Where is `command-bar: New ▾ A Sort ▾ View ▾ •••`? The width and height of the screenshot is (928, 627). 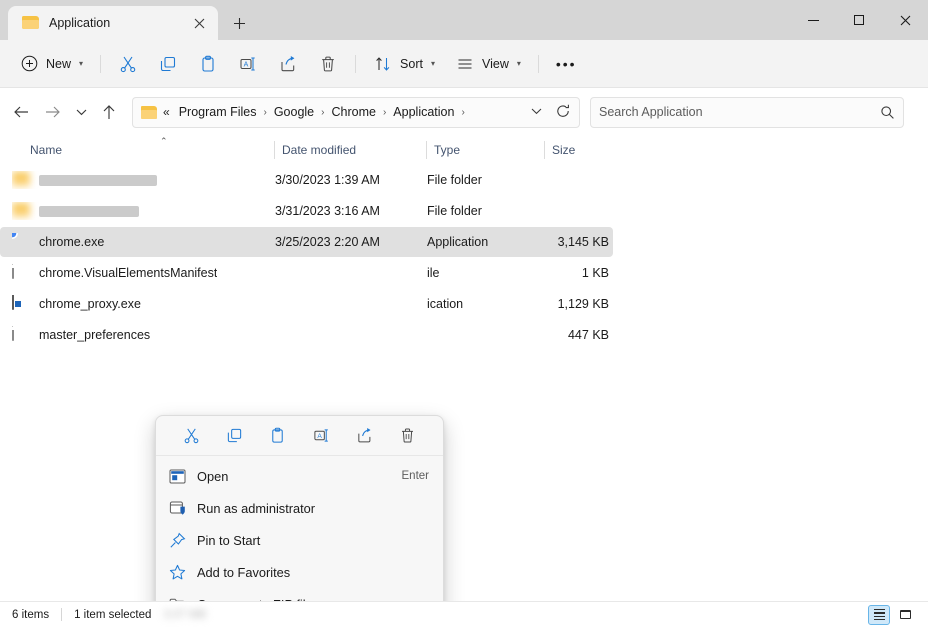
command-bar: New ▾ A Sort ▾ View ▾ ••• is located at coordinates (464, 64).